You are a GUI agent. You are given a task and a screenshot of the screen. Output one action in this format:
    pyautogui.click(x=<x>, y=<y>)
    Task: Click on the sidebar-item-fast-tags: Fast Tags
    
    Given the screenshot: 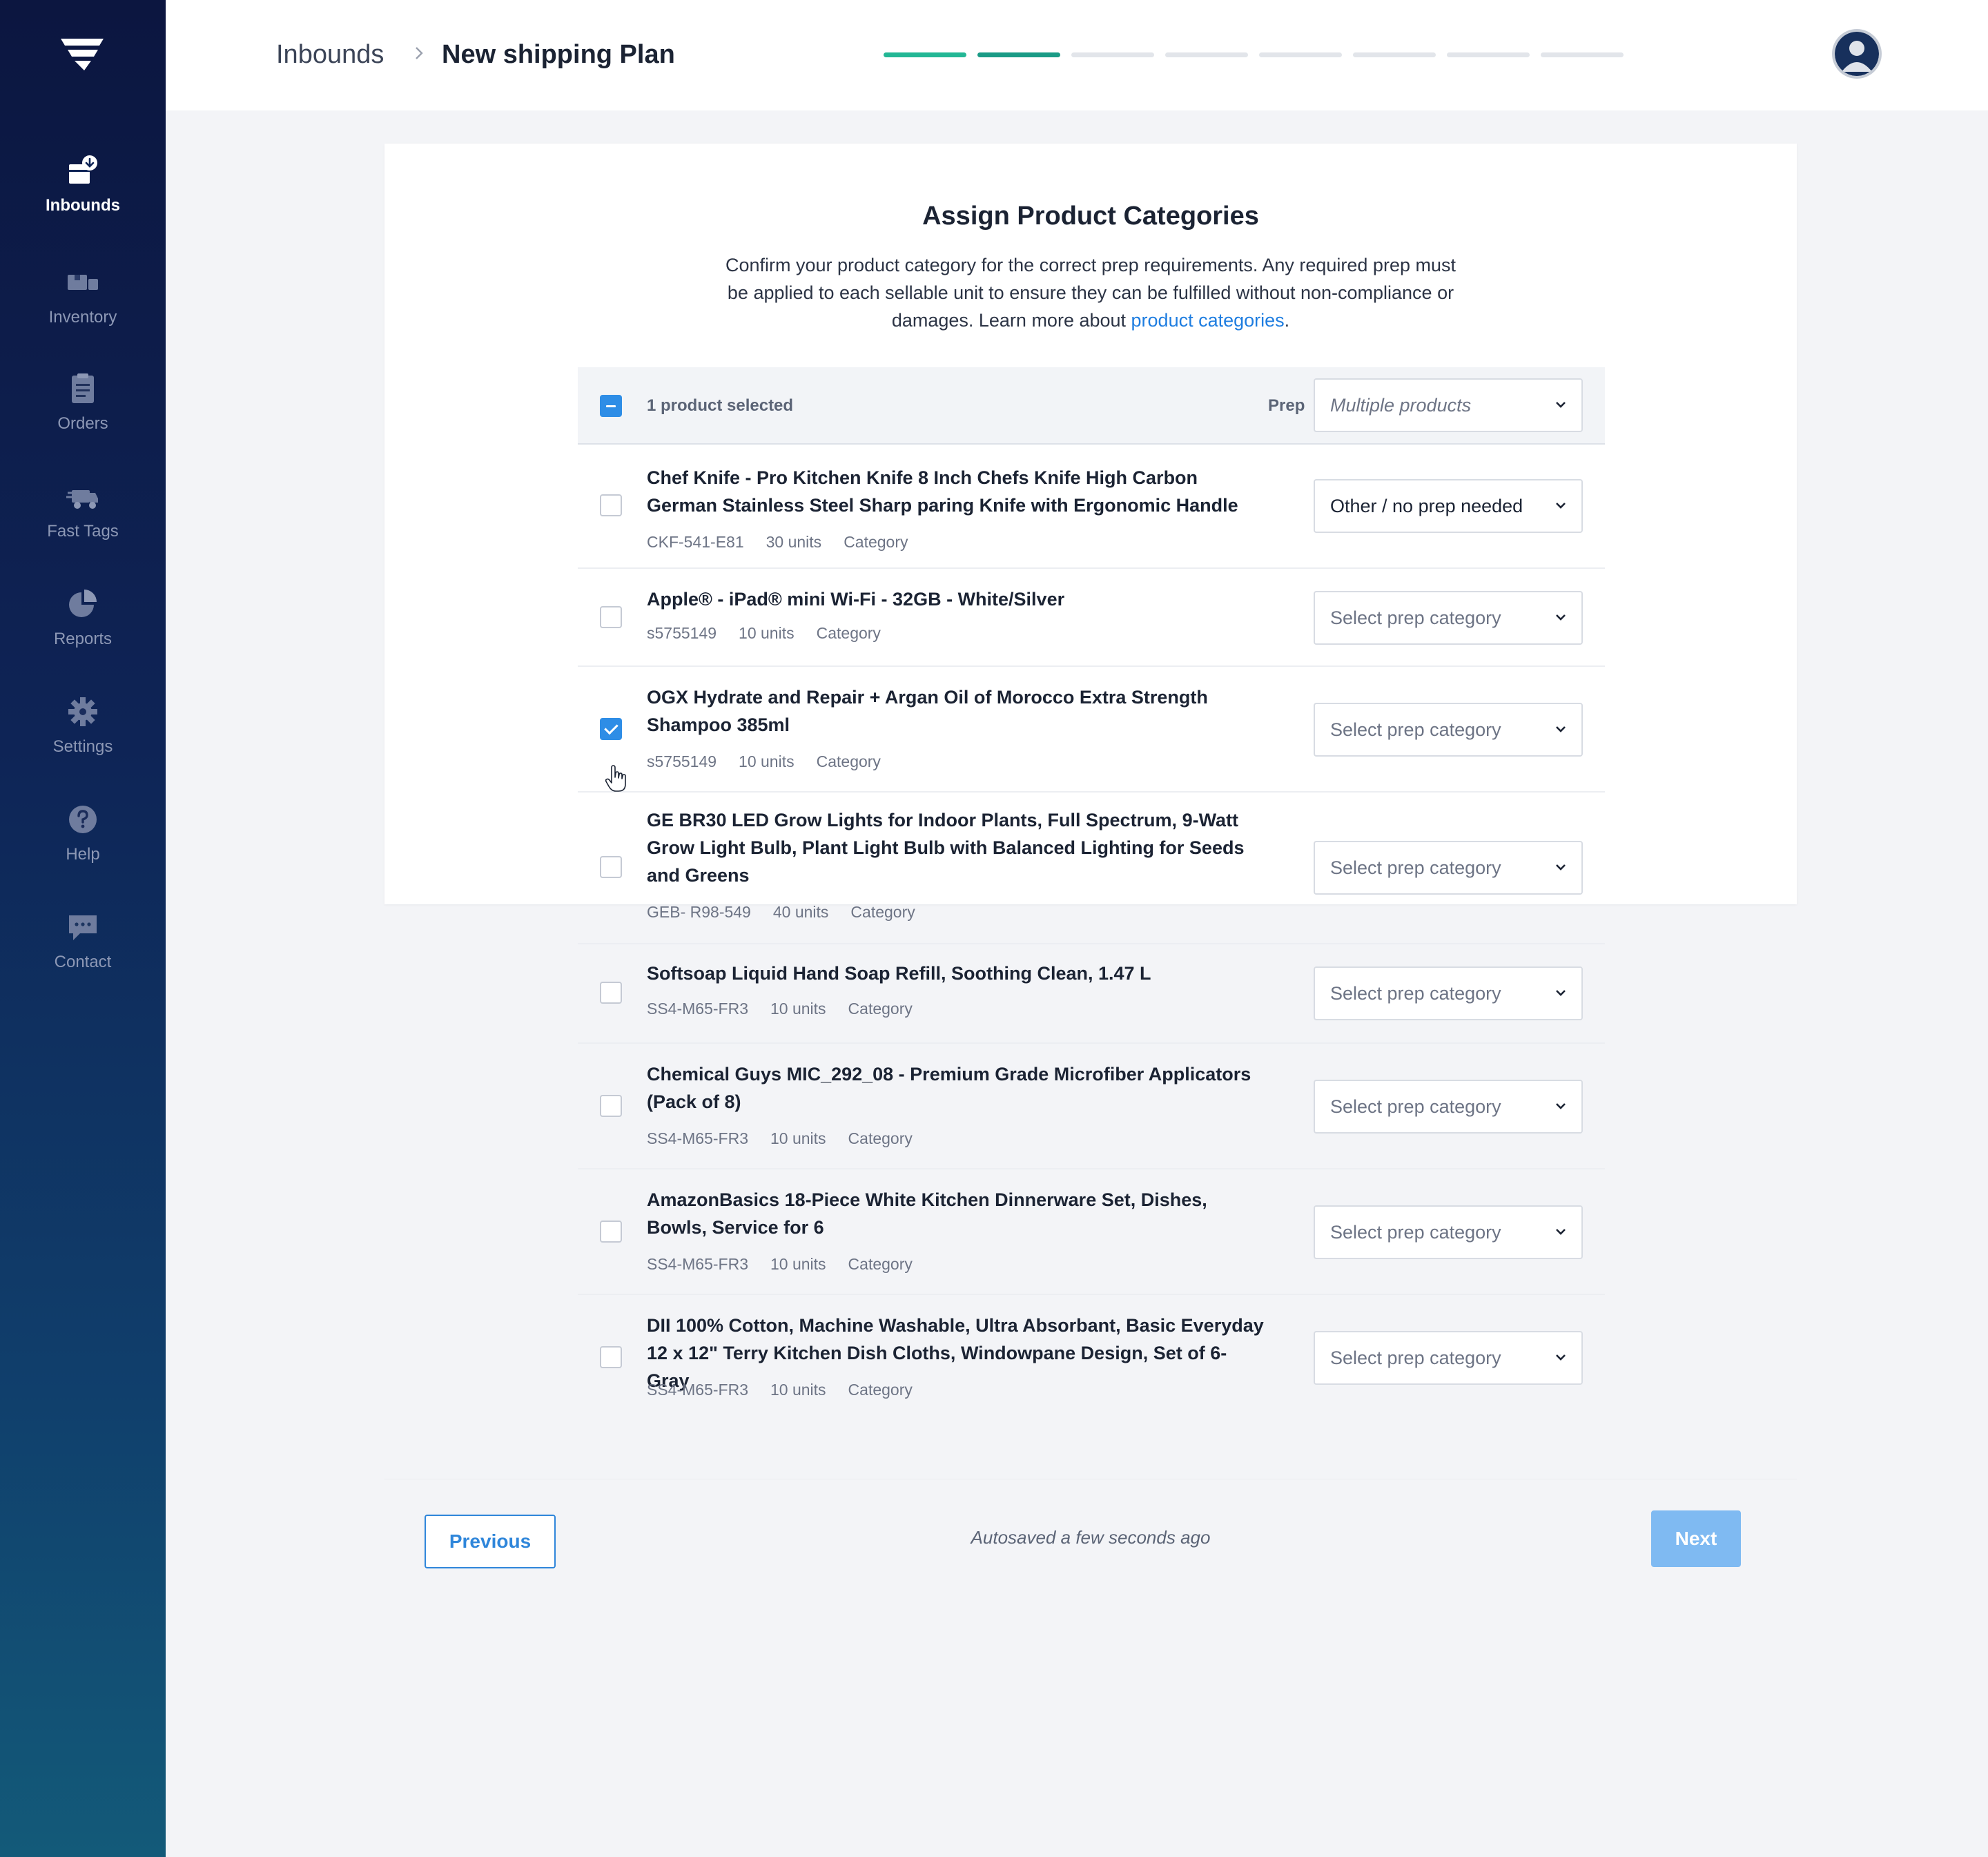 What is the action you would take?
    pyautogui.click(x=83, y=510)
    